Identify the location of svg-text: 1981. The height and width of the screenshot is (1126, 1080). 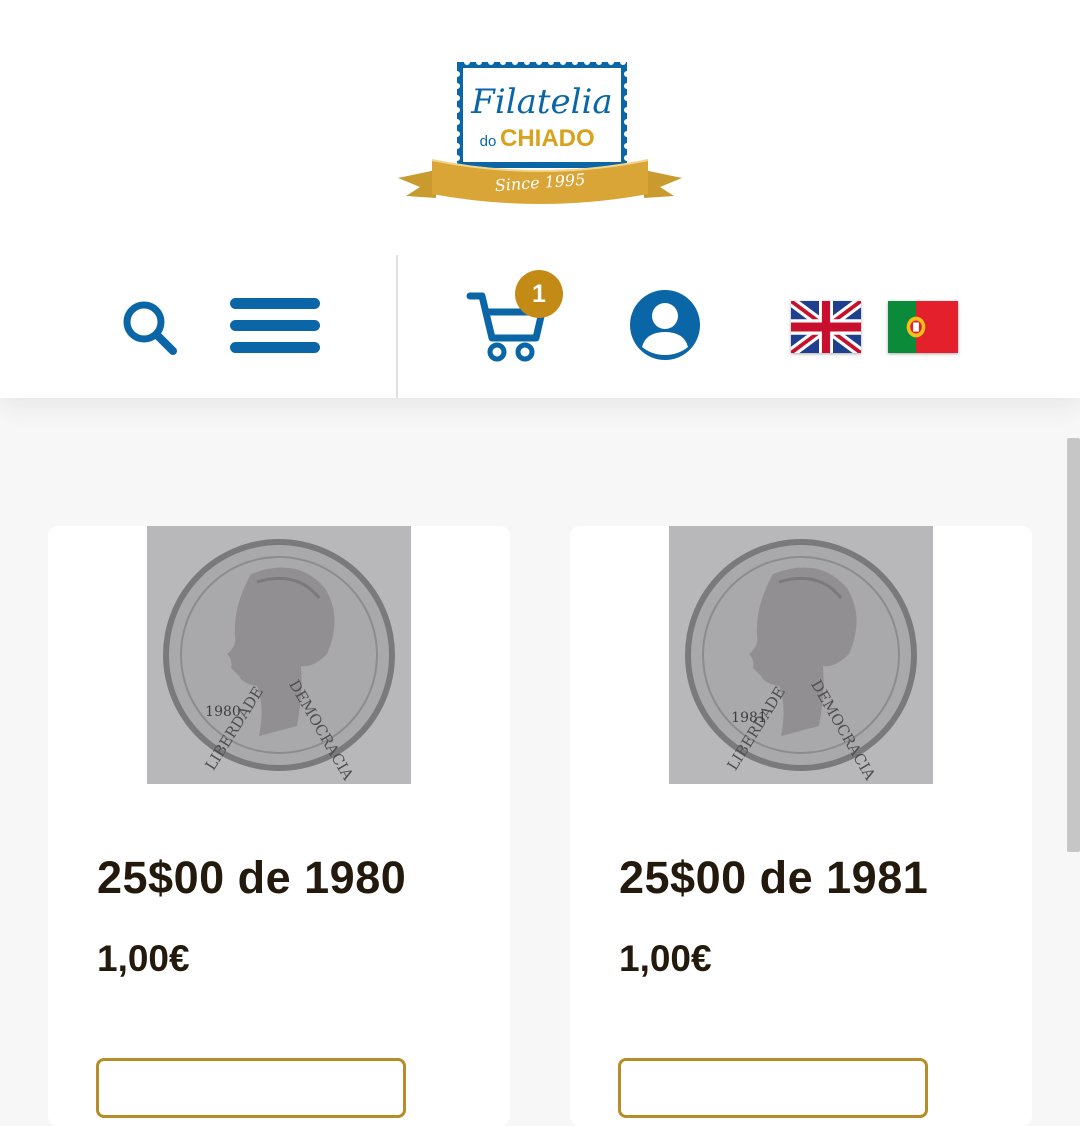
(749, 718).